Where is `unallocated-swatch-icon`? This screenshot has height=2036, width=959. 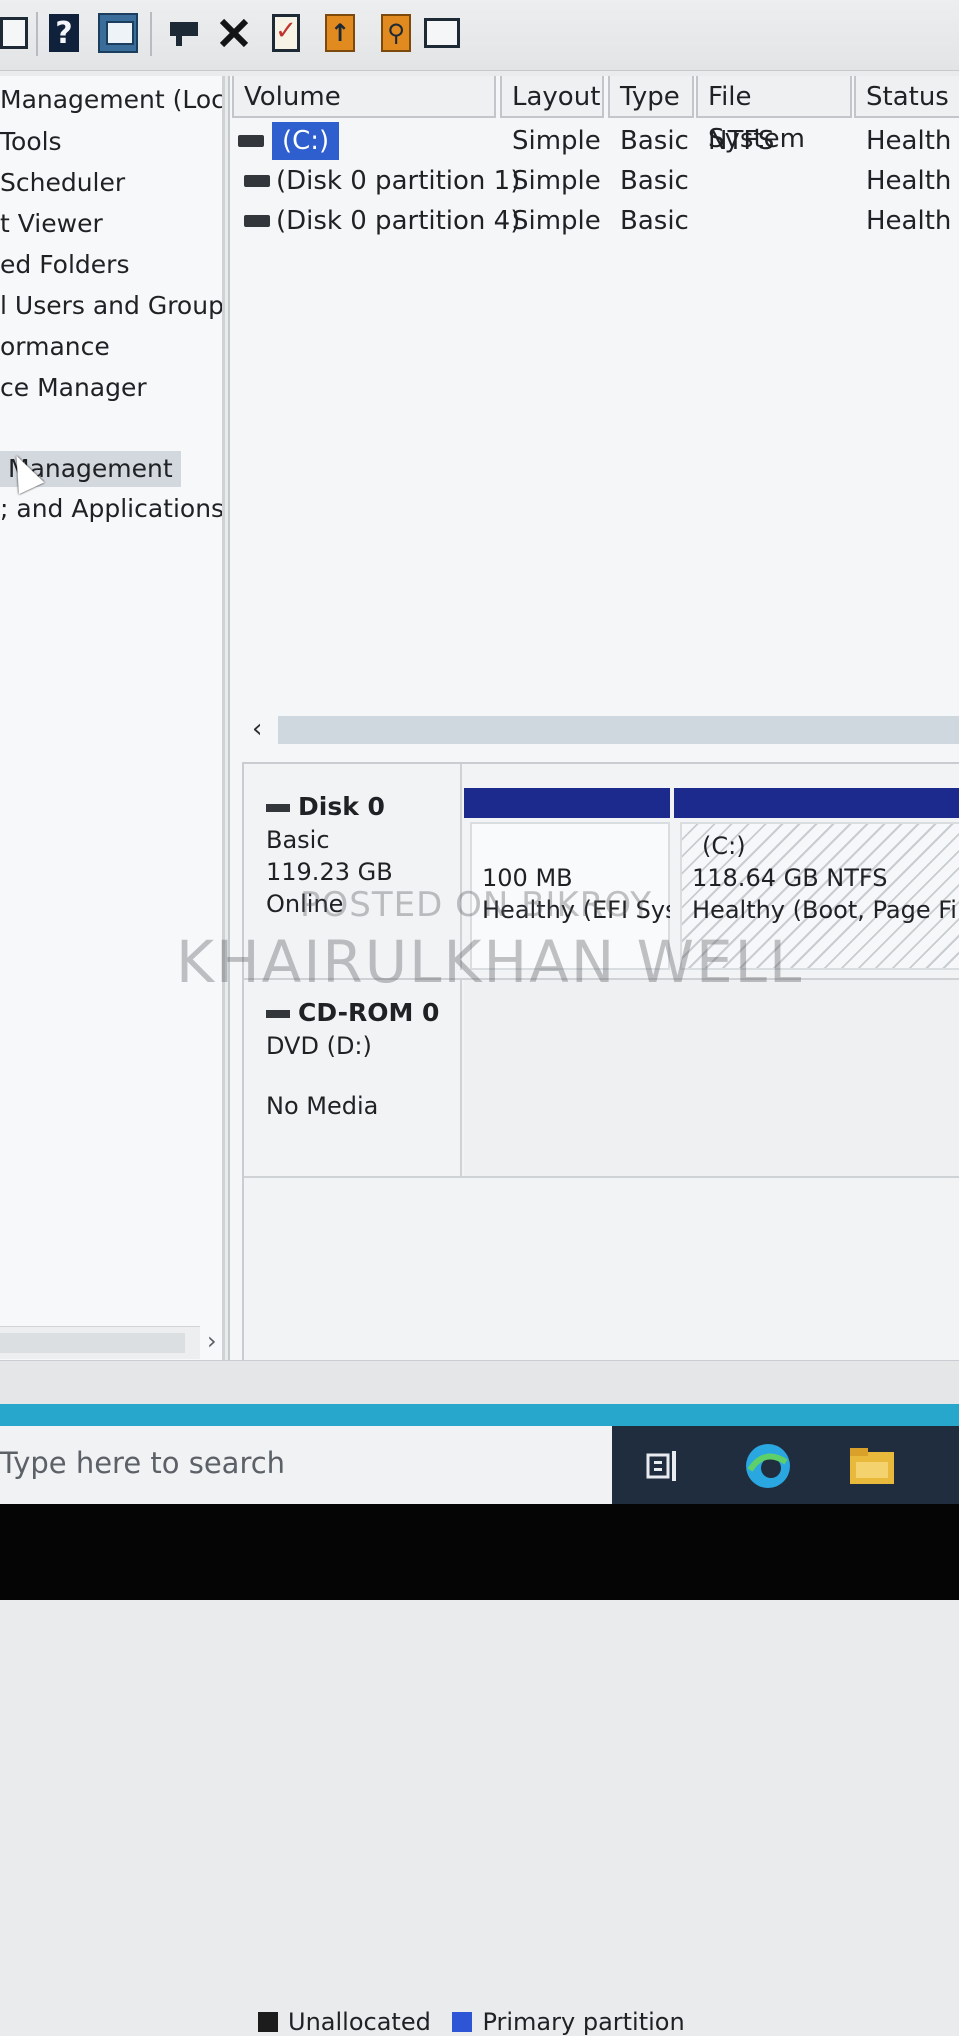 unallocated-swatch-icon is located at coordinates (268, 2022).